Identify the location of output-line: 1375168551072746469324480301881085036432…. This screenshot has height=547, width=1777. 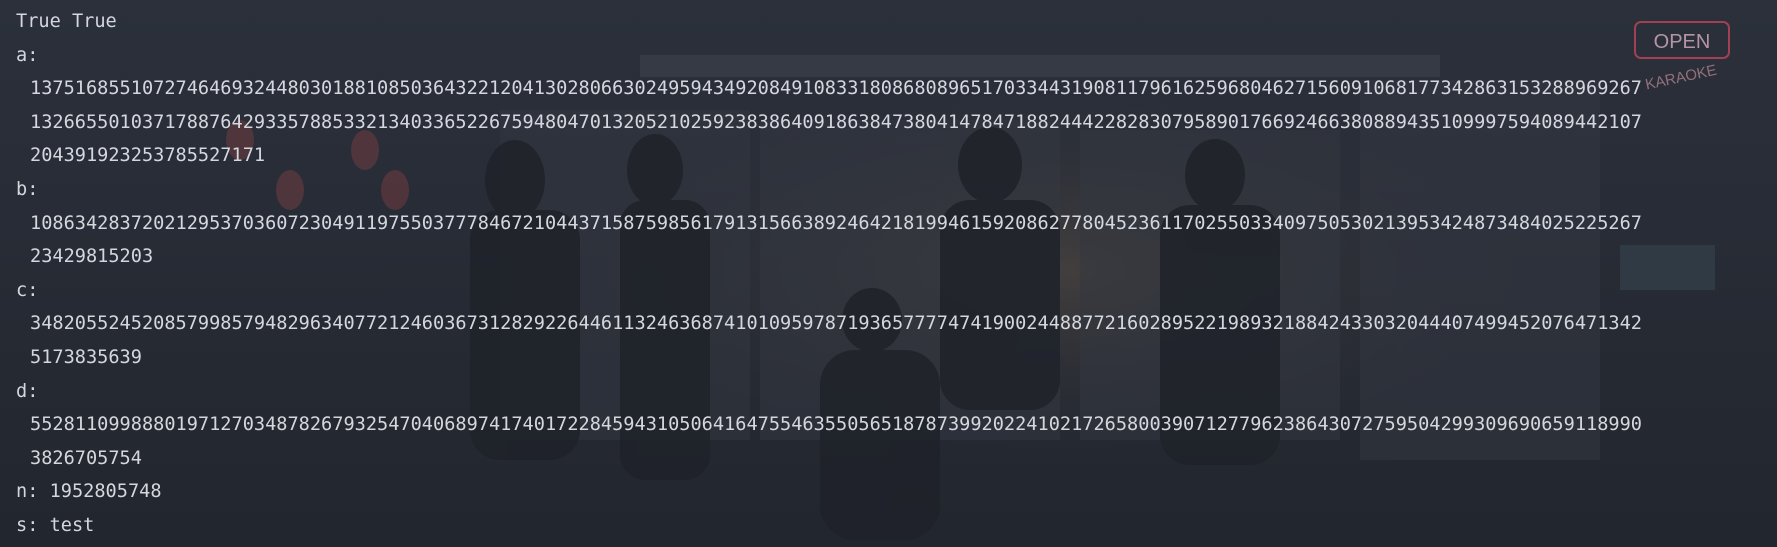
(836, 89).